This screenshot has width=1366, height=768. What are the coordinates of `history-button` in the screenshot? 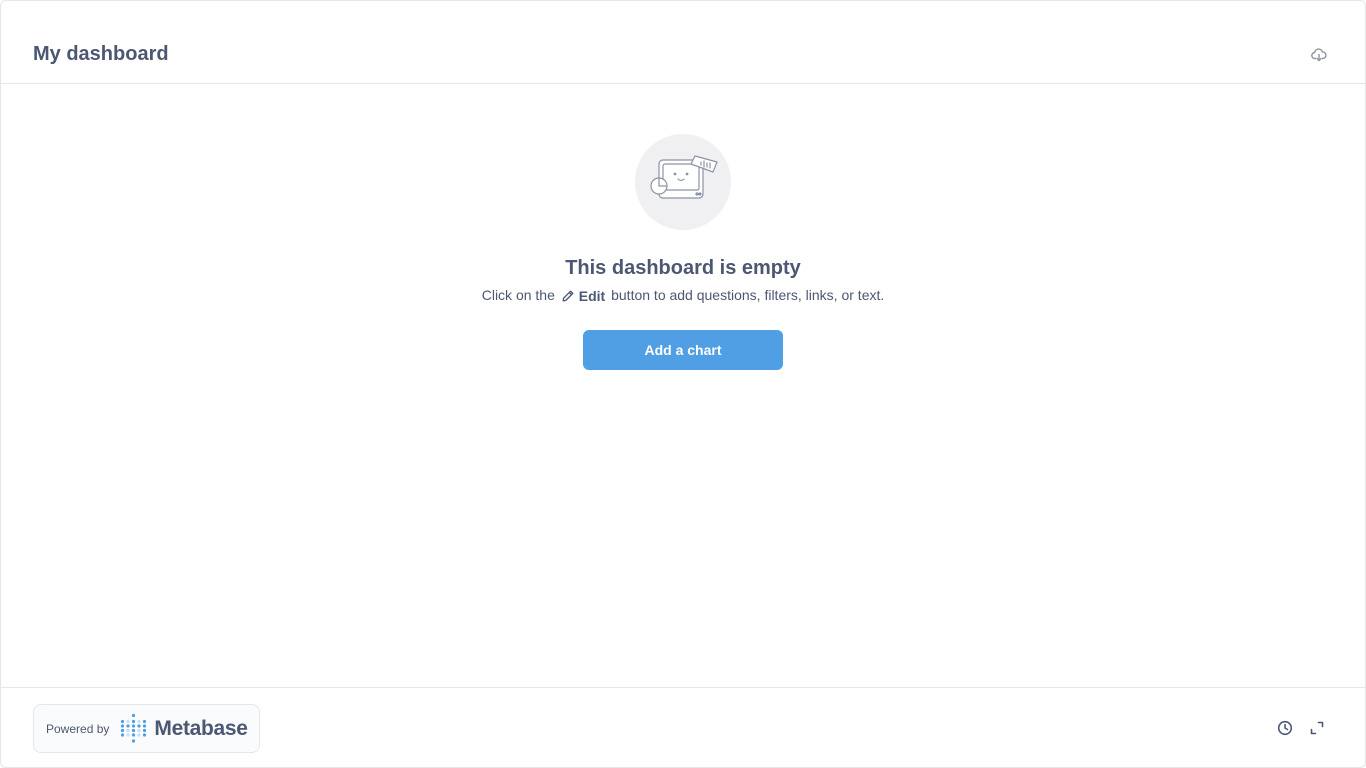 It's located at (1285, 728).